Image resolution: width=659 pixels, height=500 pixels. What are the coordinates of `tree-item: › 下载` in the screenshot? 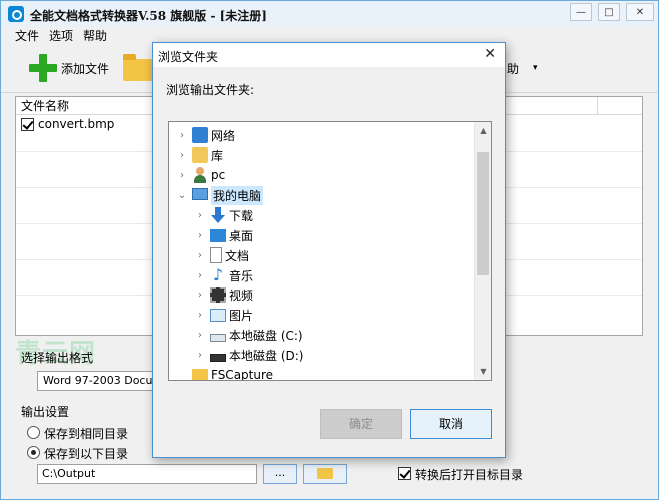 It's located at (223, 215).